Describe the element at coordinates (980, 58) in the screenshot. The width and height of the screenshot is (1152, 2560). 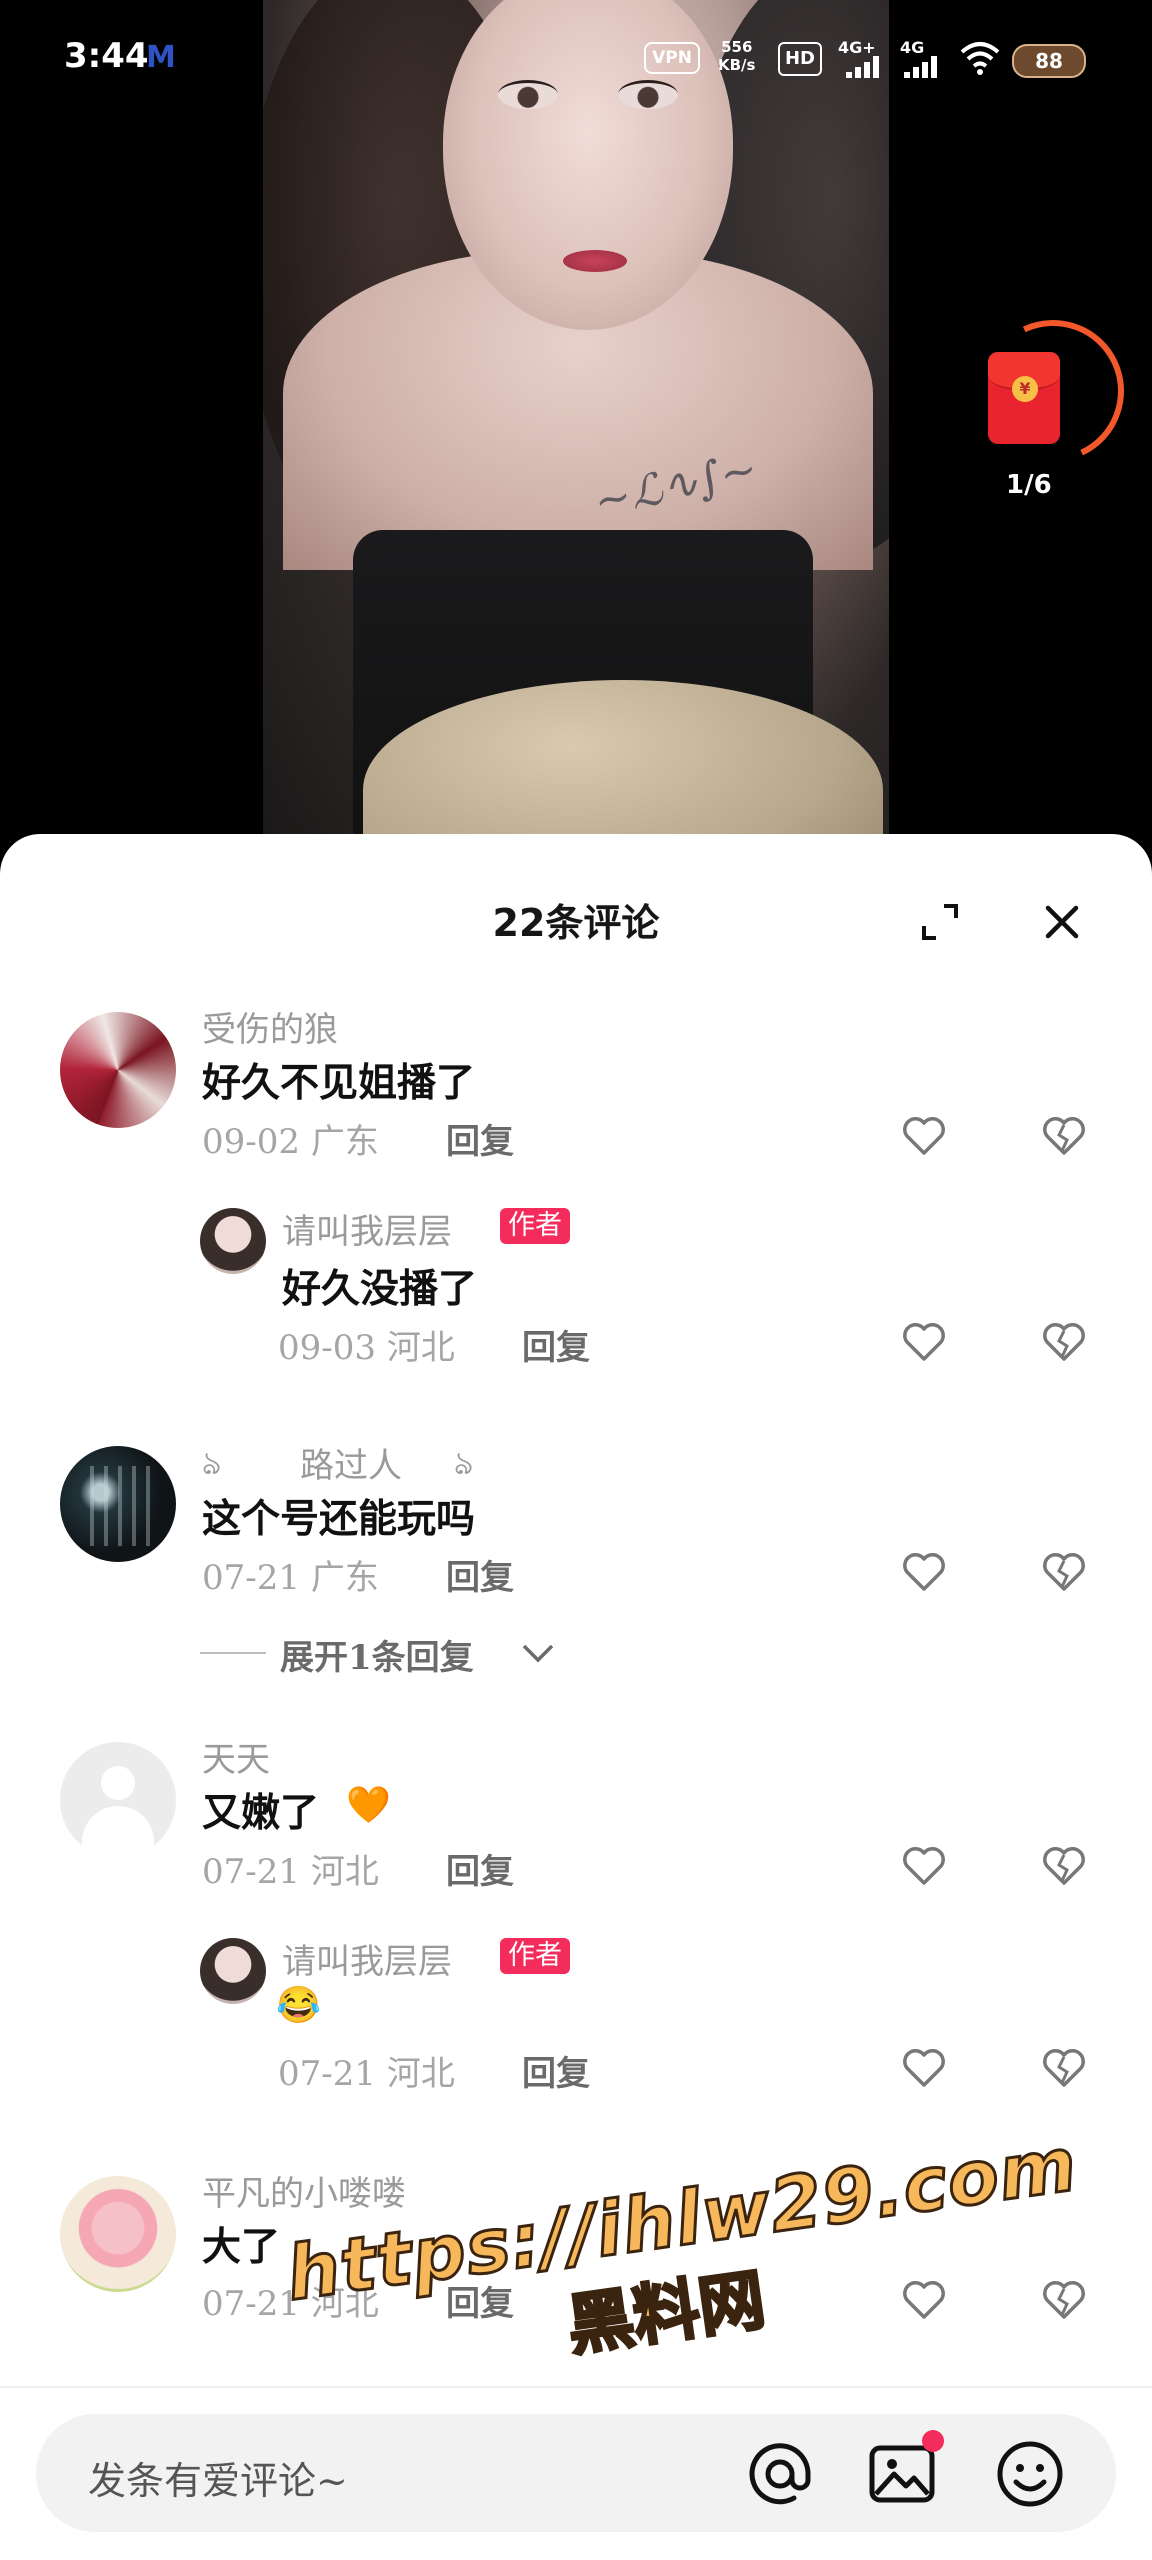
I see `wifi-icon` at that location.